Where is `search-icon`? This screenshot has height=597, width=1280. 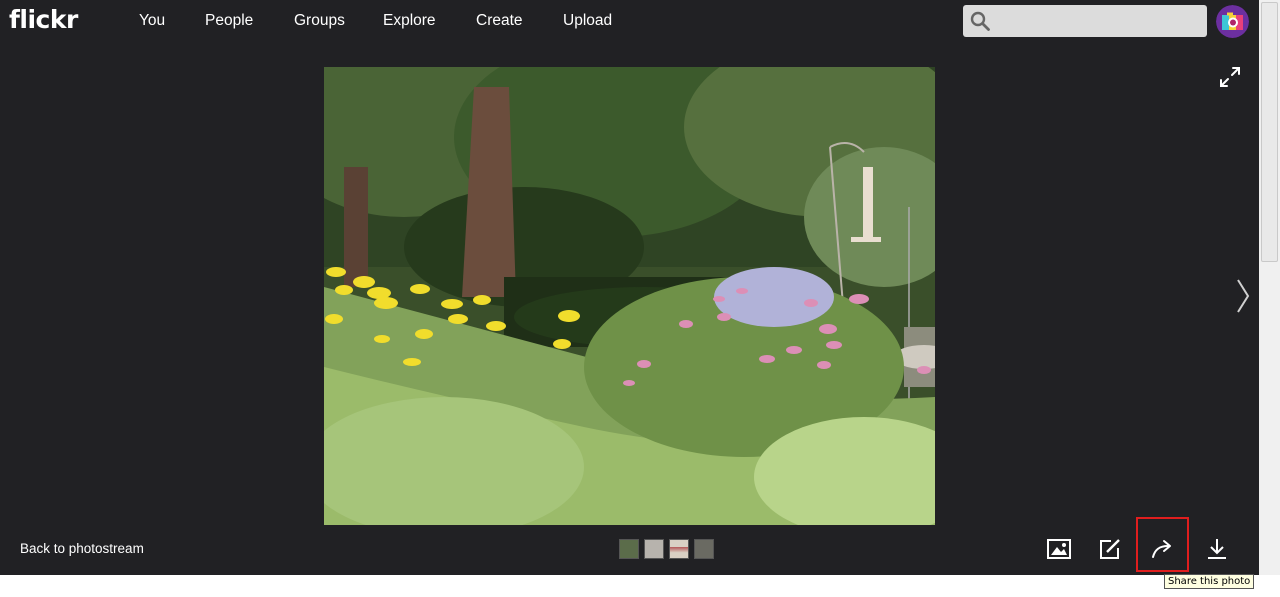 search-icon is located at coordinates (980, 21).